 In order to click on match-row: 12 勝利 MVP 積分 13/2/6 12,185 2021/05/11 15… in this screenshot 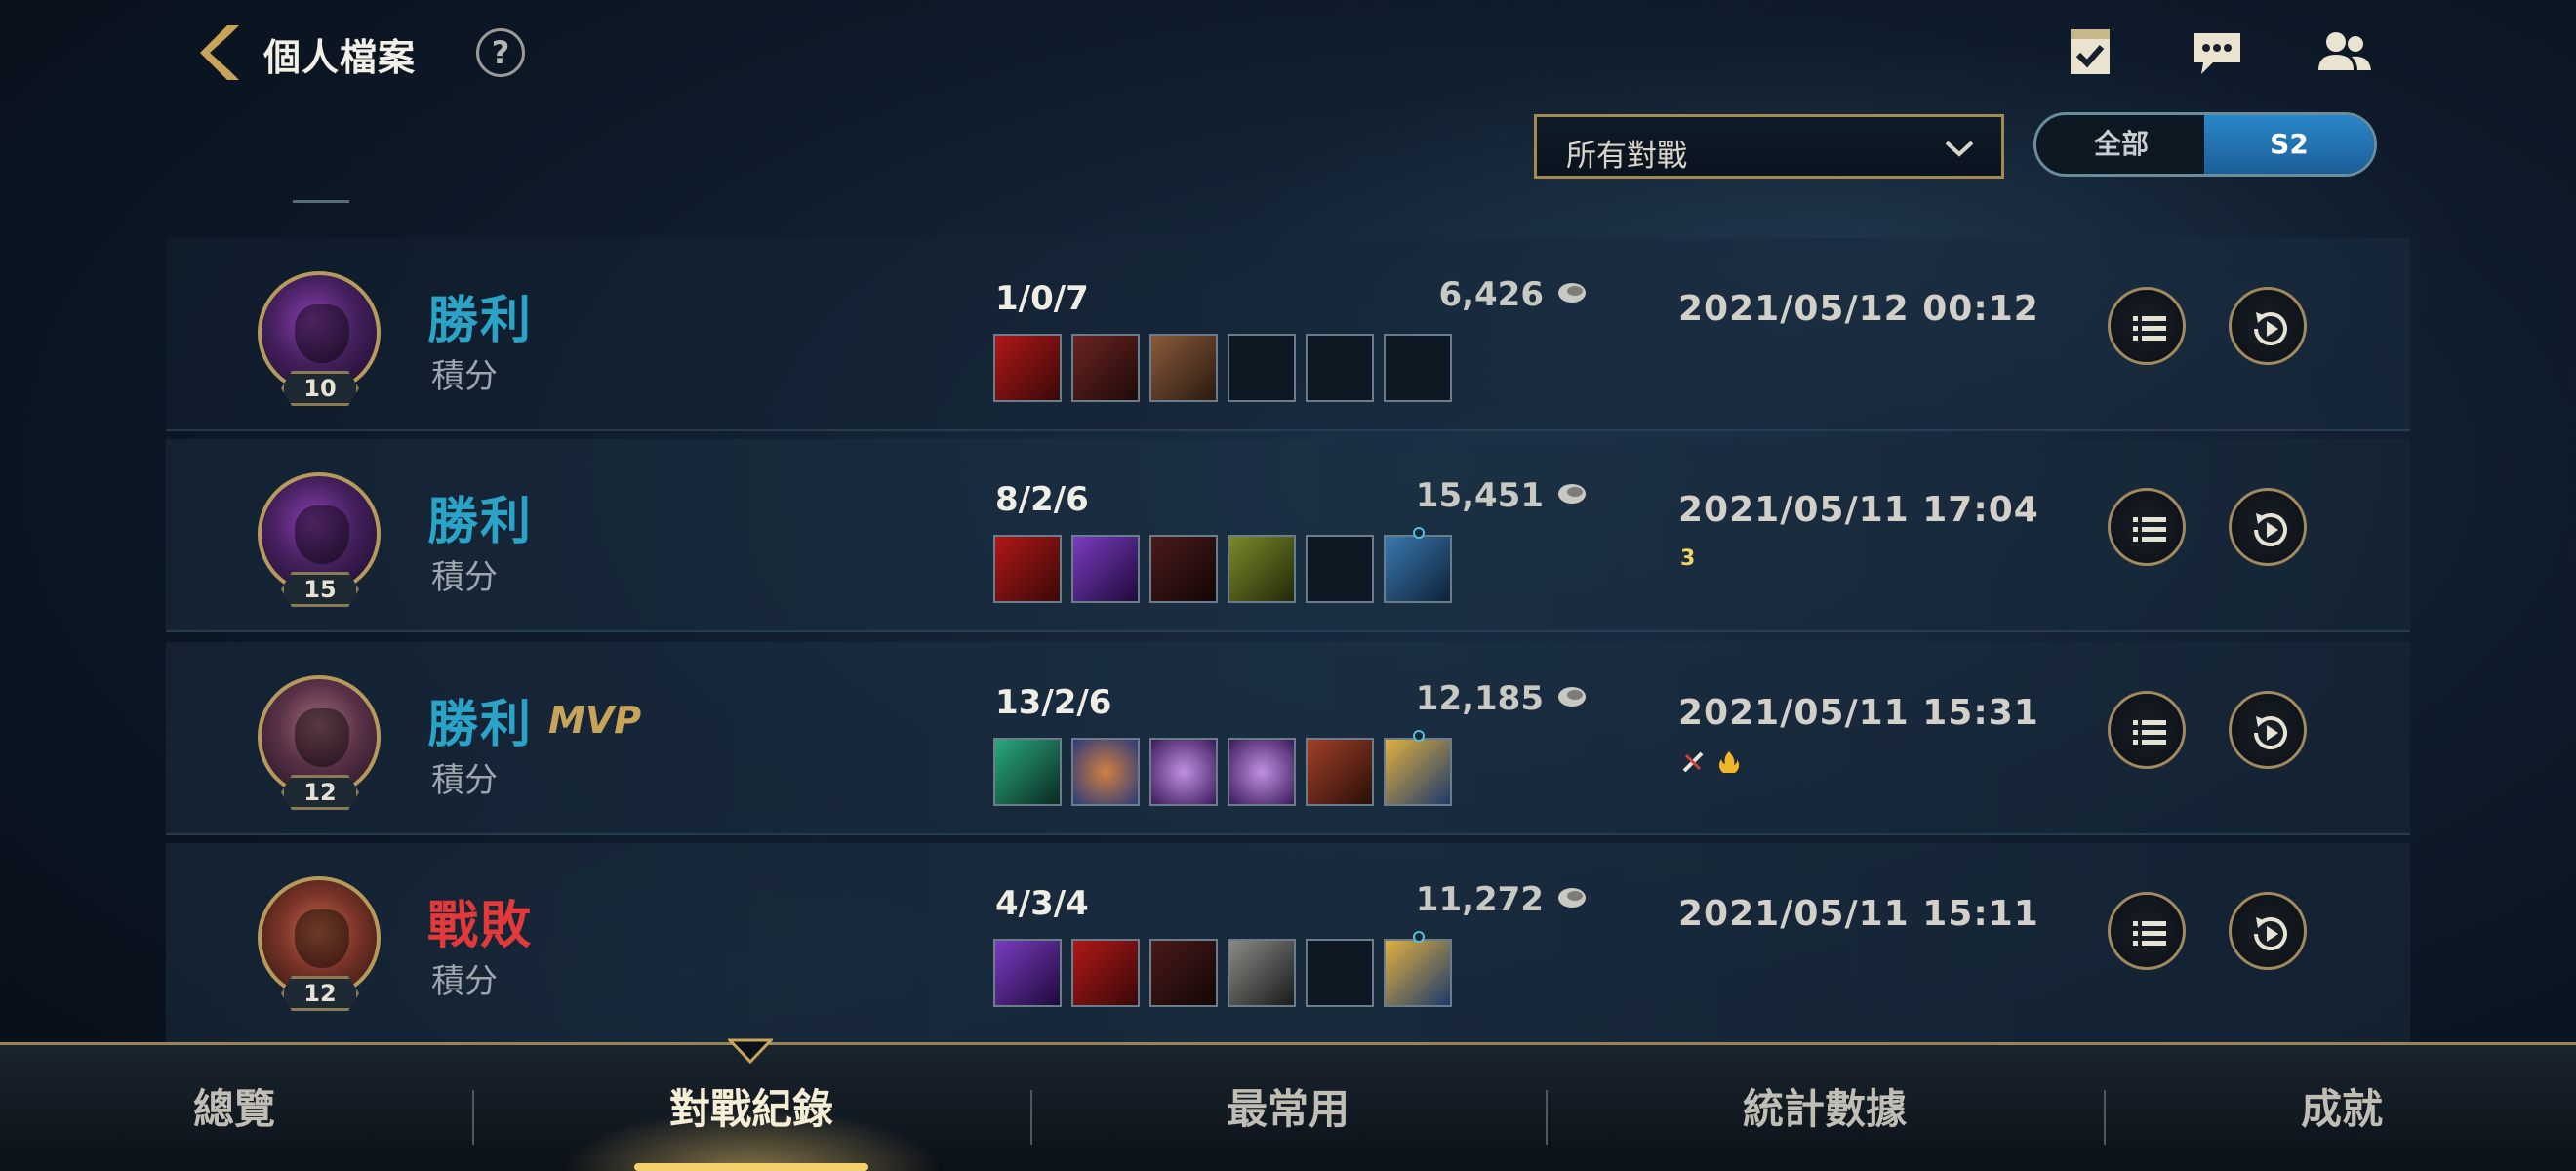, I will do `click(1288, 738)`.